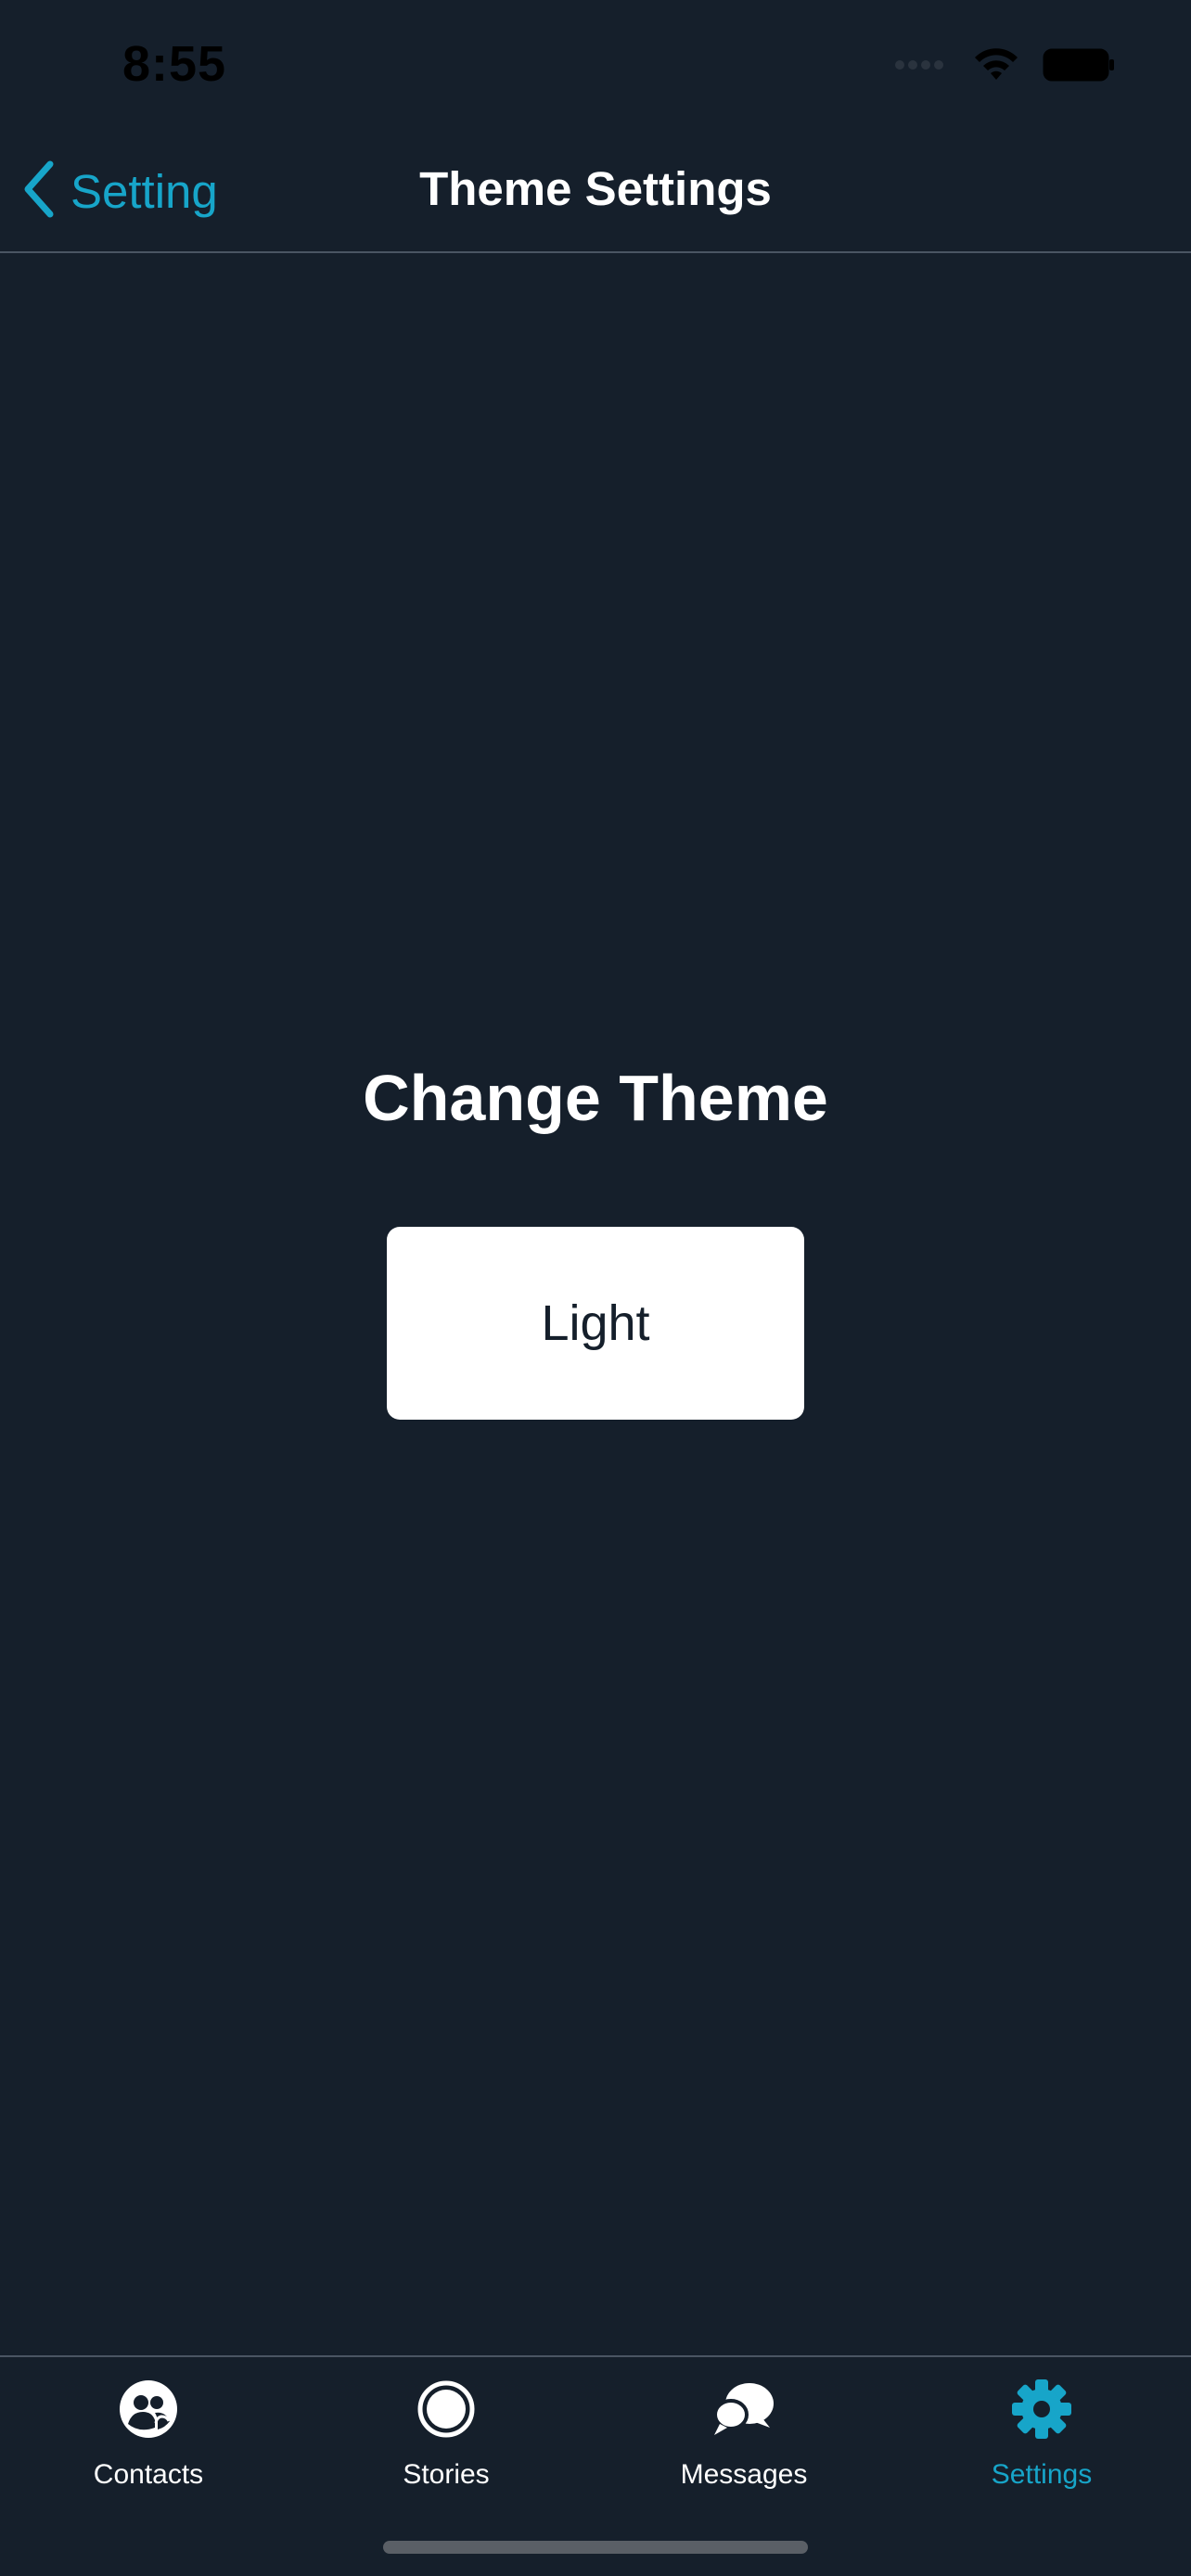 The width and height of the screenshot is (1191, 2576). I want to click on wifi-icon, so click(996, 67).